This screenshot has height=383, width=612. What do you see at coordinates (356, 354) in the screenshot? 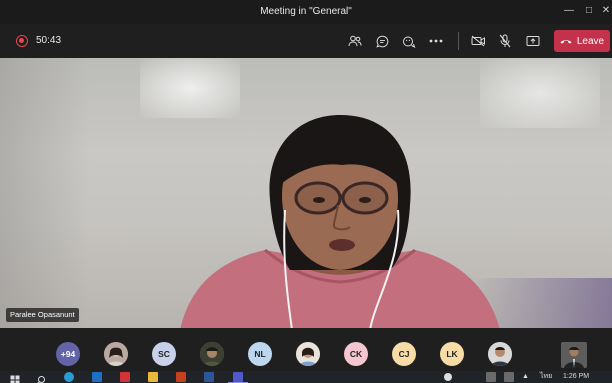
I see `participant-avatar-ck: CK` at bounding box center [356, 354].